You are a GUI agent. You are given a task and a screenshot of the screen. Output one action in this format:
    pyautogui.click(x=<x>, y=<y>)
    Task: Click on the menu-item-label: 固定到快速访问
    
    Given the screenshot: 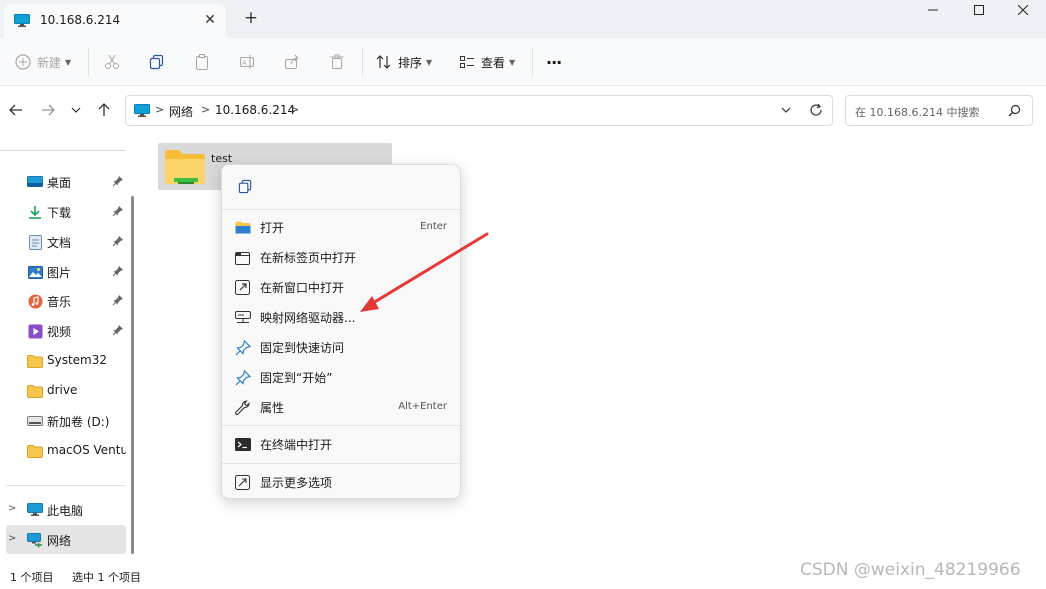 What is the action you would take?
    pyautogui.click(x=302, y=348)
    